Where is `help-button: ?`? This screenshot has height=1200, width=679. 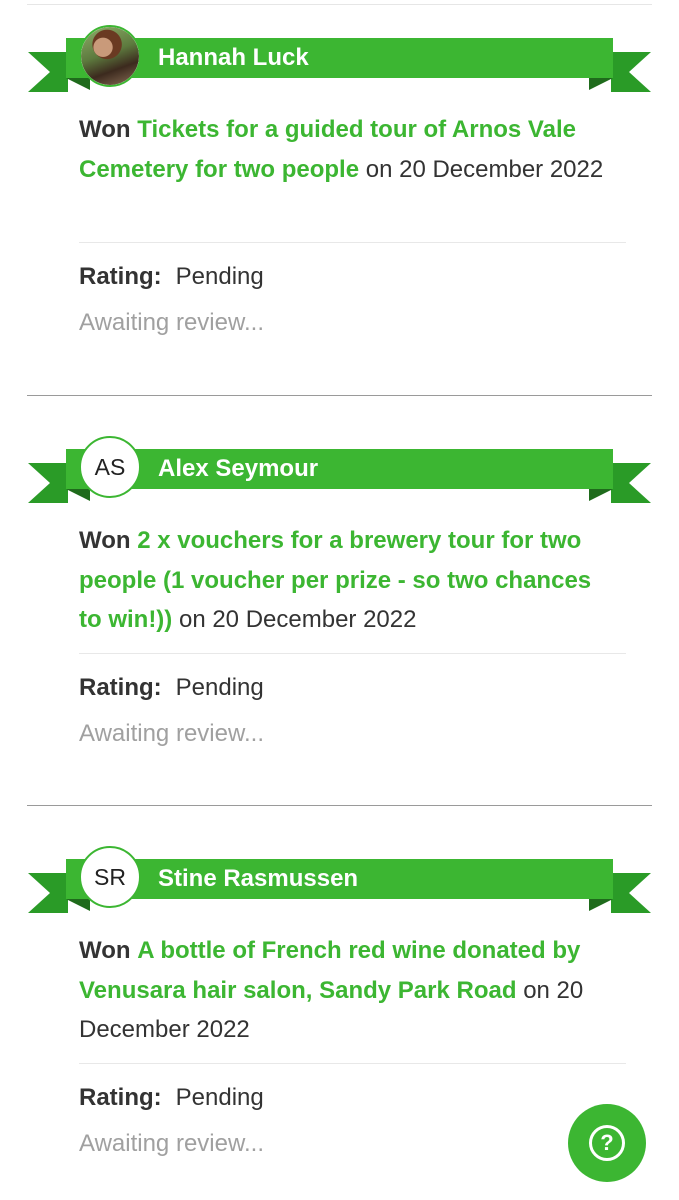 help-button: ? is located at coordinates (607, 1143).